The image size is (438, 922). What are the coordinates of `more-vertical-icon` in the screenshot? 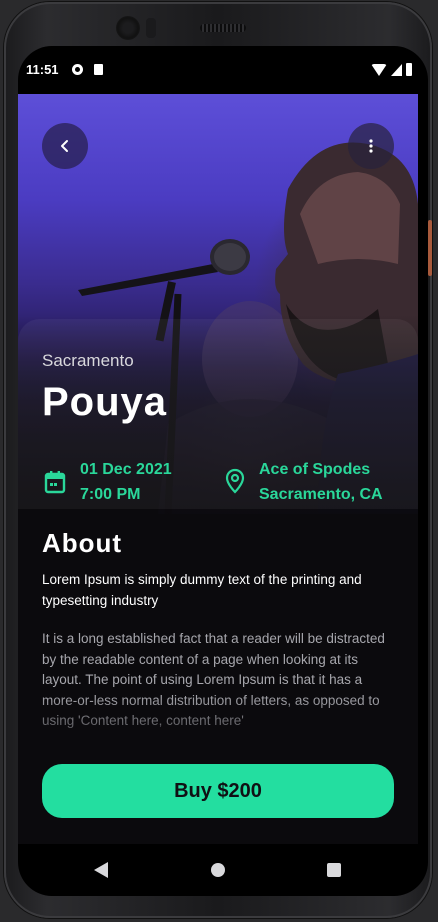 It's located at (371, 146).